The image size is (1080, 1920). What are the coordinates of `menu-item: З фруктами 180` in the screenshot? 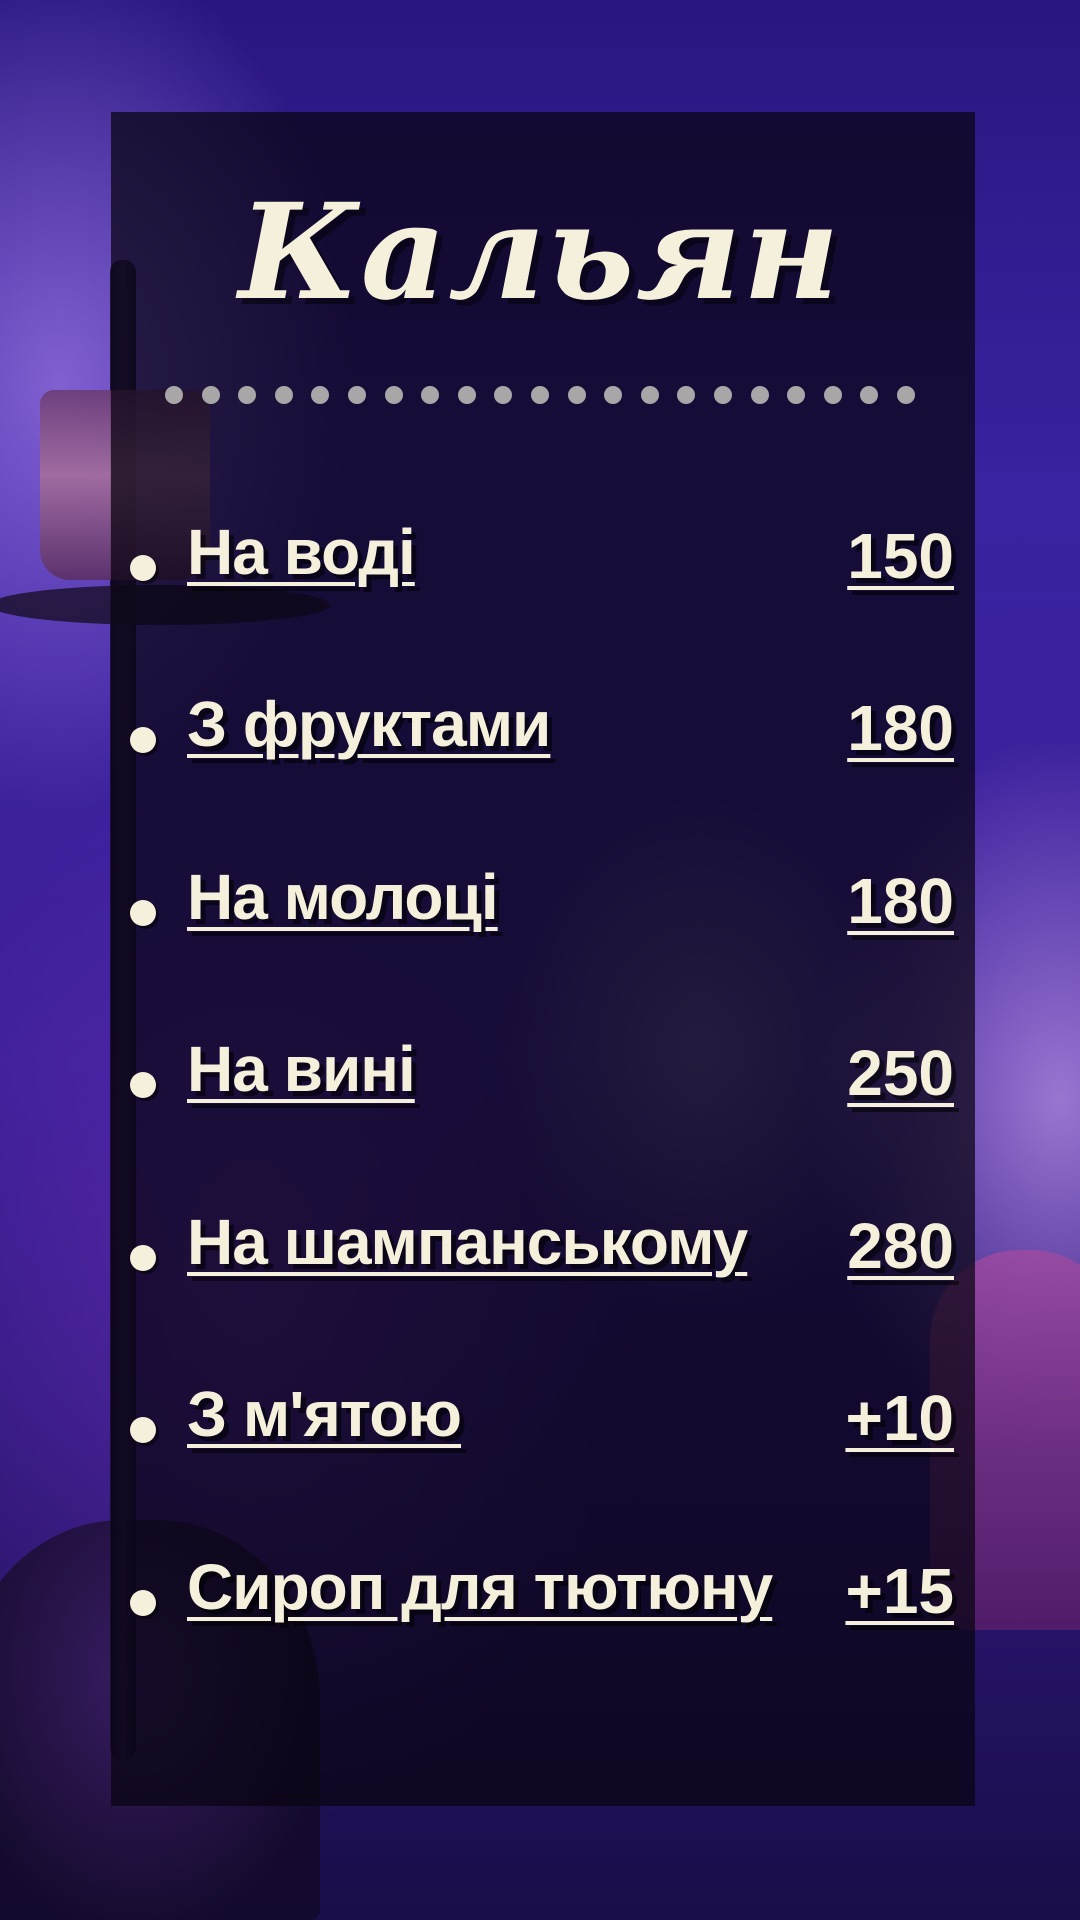 It's located at (542, 732).